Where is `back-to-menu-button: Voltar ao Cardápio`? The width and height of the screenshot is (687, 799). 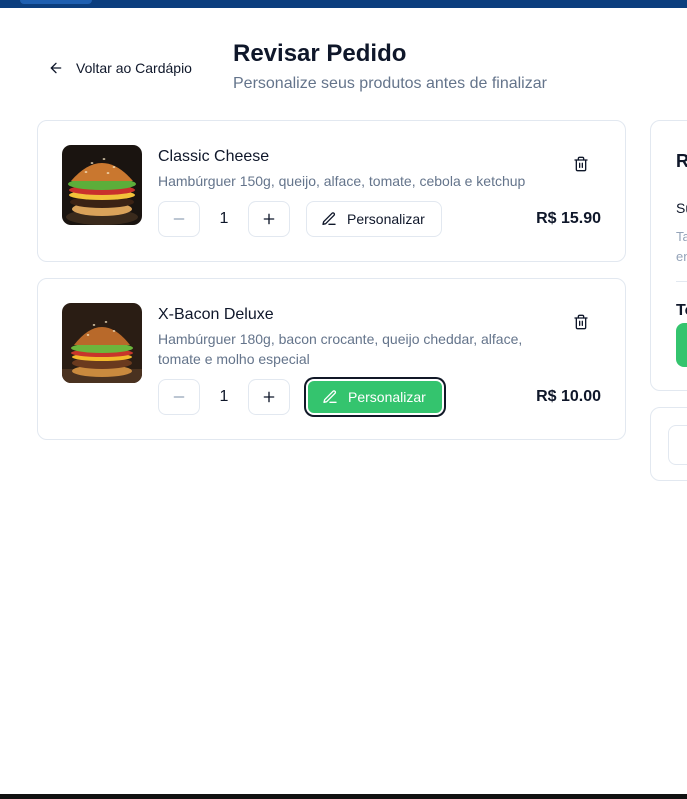
back-to-menu-button: Voltar ao Cardápio is located at coordinates (120, 68).